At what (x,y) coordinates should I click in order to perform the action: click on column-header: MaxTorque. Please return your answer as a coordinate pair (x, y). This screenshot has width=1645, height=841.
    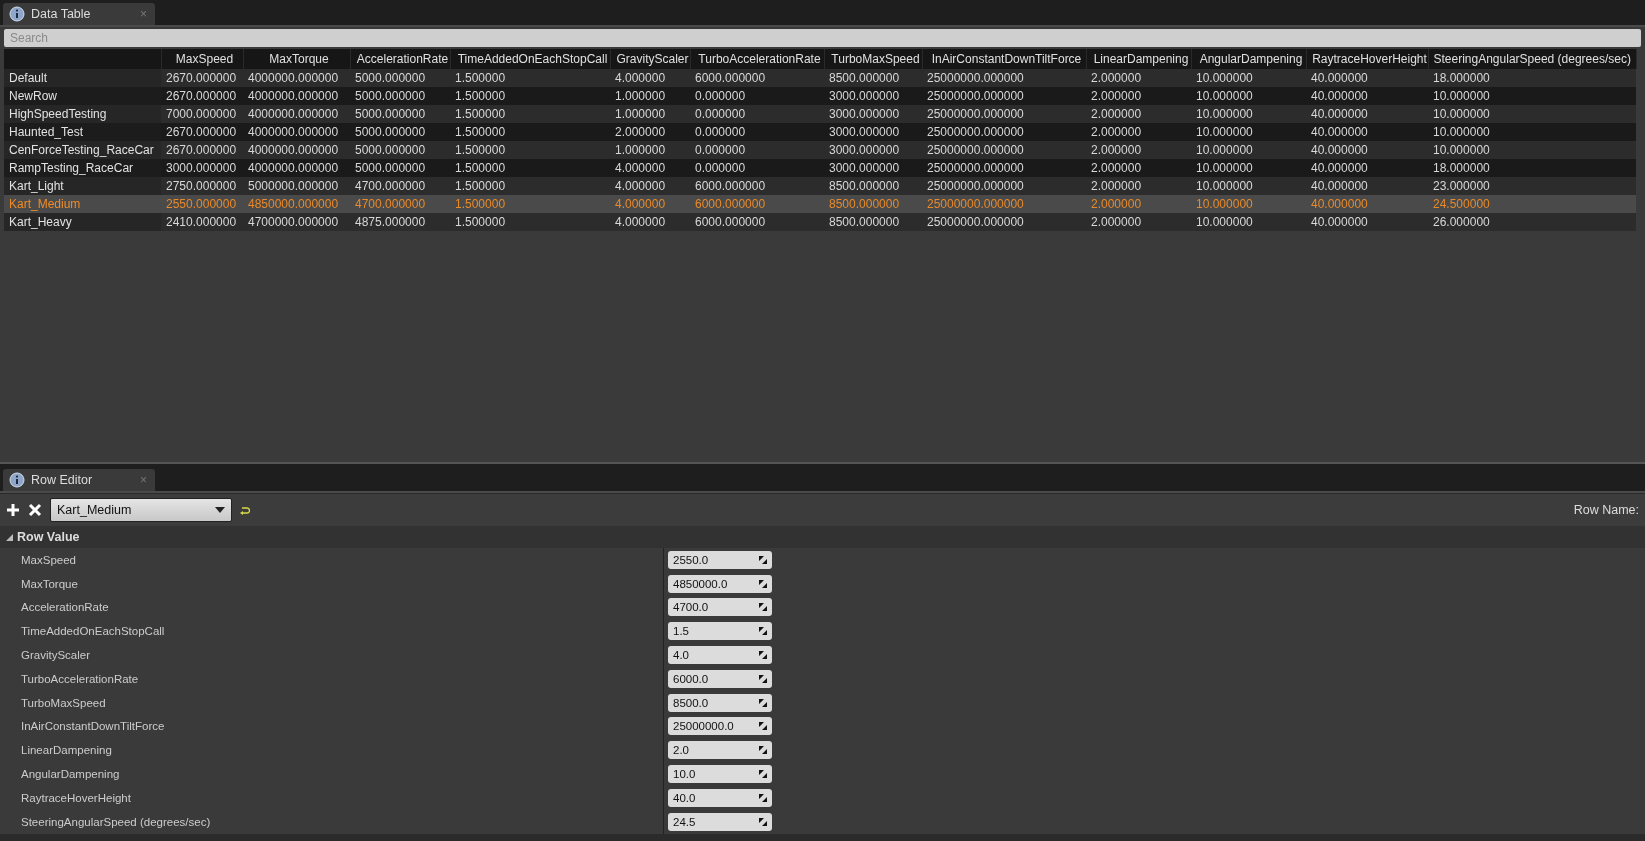
    Looking at the image, I should click on (296, 59).